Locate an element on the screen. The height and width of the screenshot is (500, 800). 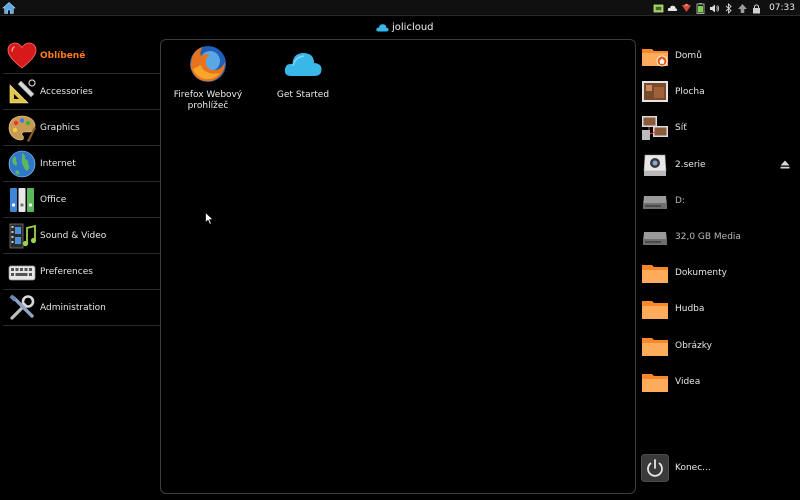
category-label: Accessories is located at coordinates (66, 91).